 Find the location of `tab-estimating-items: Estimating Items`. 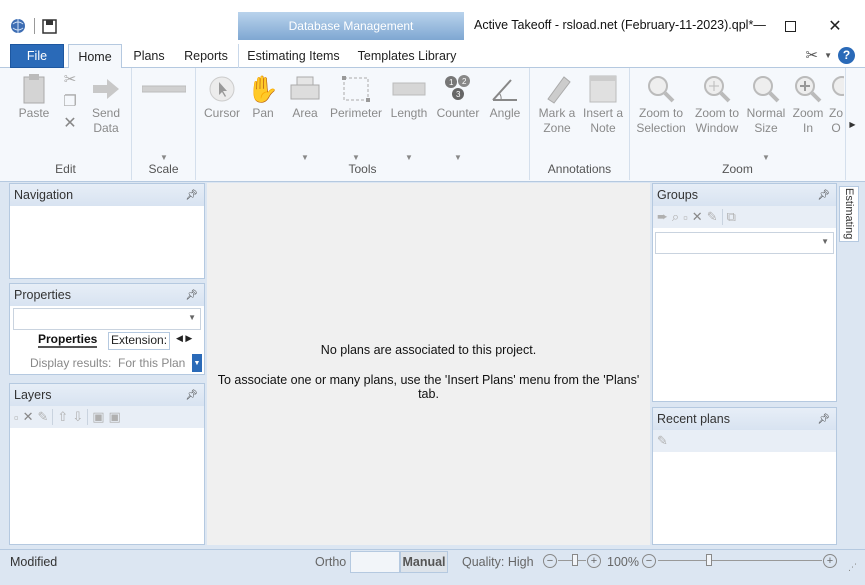

tab-estimating-items: Estimating Items is located at coordinates (293, 56).